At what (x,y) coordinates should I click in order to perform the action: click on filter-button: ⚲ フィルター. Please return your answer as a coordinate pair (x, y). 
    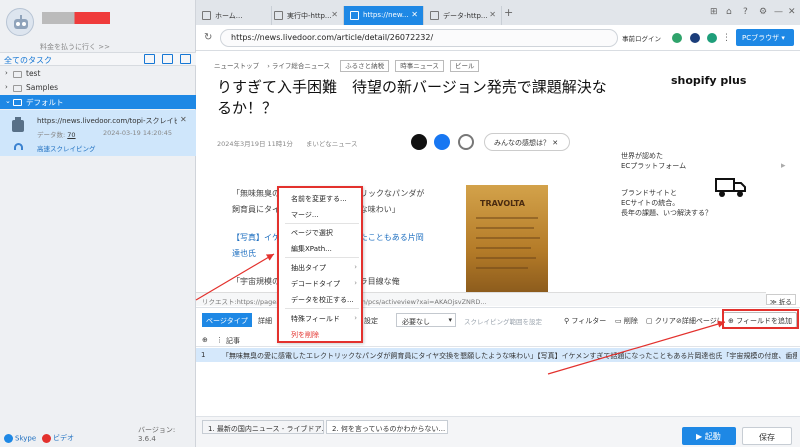
    Looking at the image, I should click on (585, 320).